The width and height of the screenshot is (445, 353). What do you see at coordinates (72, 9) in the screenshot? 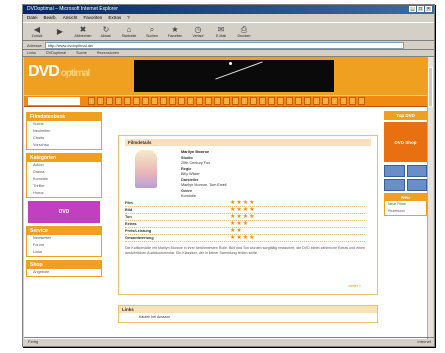
I see `window-title: DVDoptimal – Microsoft Internet Explorer` at bounding box center [72, 9].